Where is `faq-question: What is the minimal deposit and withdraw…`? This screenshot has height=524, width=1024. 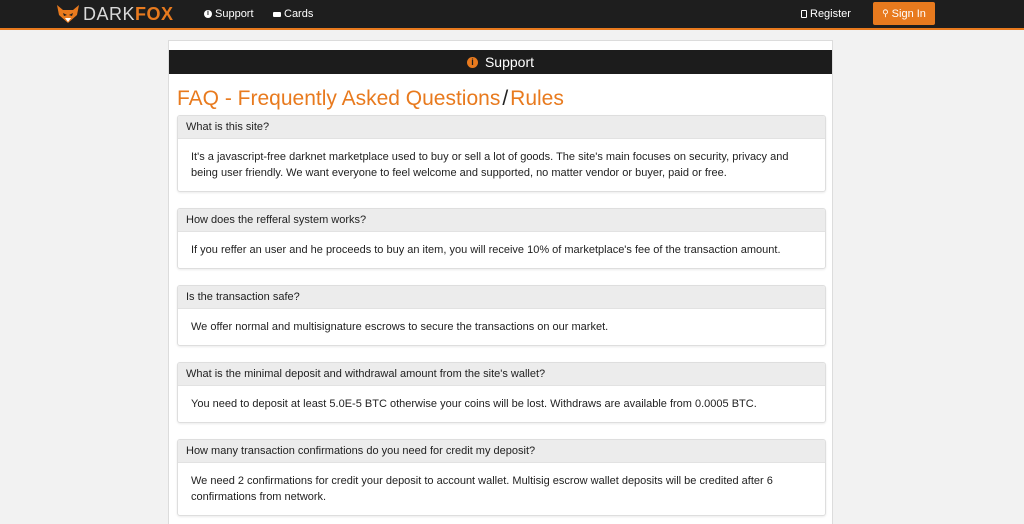 faq-question: What is the minimal deposit and withdraw… is located at coordinates (501, 374).